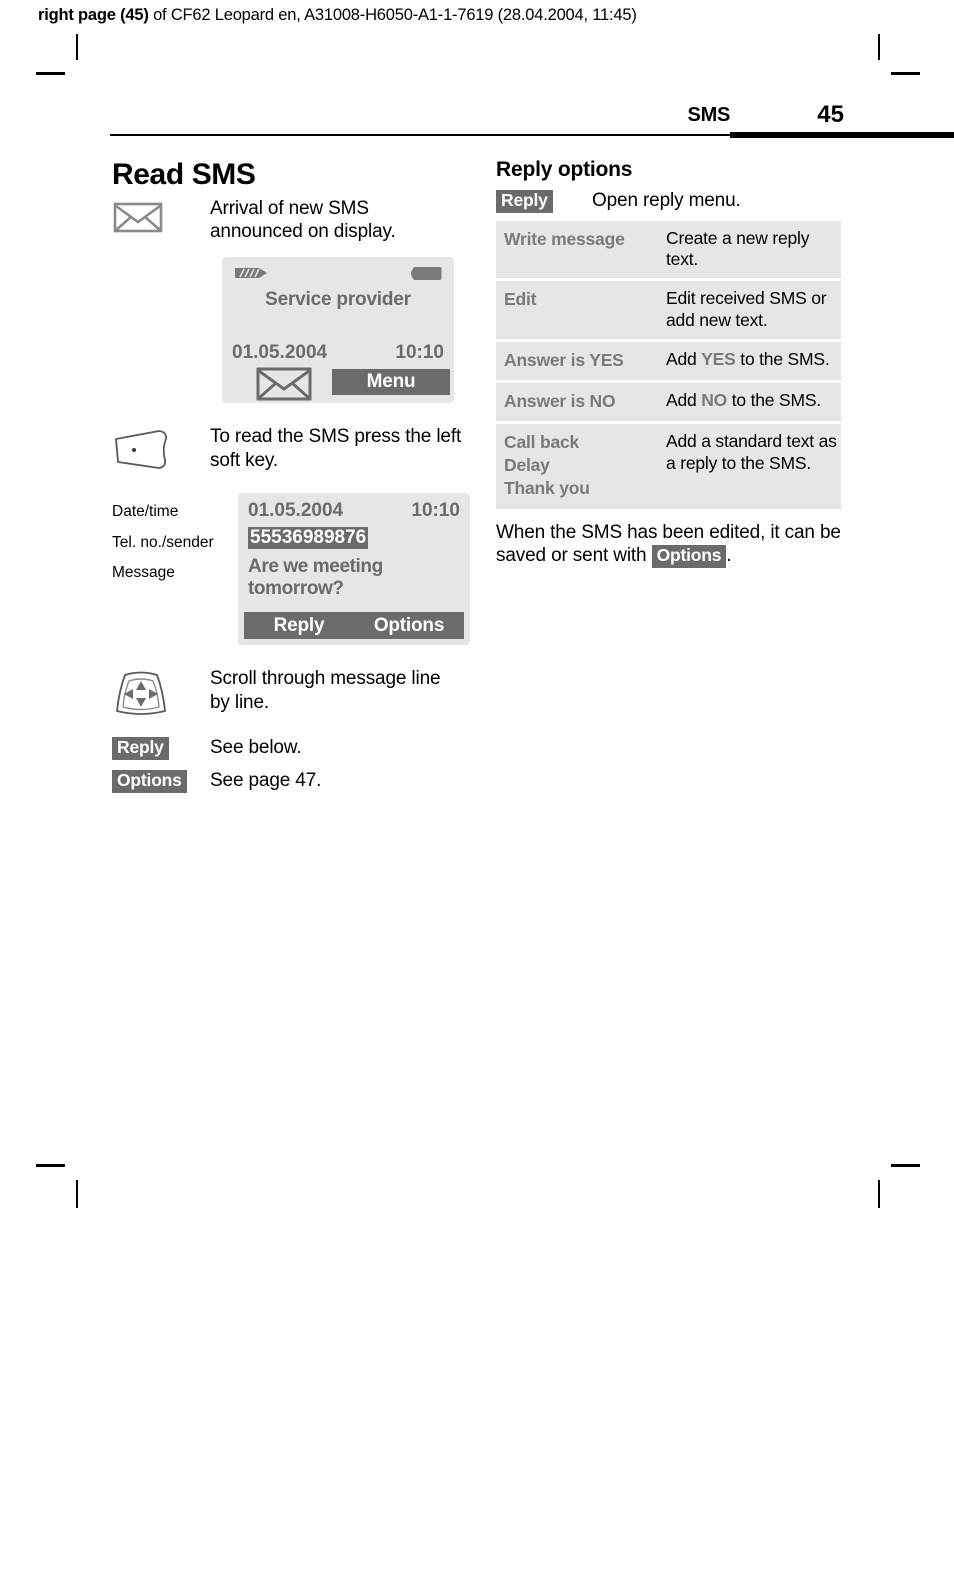 This screenshot has height=1590, width=954. I want to click on page-title: Read SMS, so click(184, 174).